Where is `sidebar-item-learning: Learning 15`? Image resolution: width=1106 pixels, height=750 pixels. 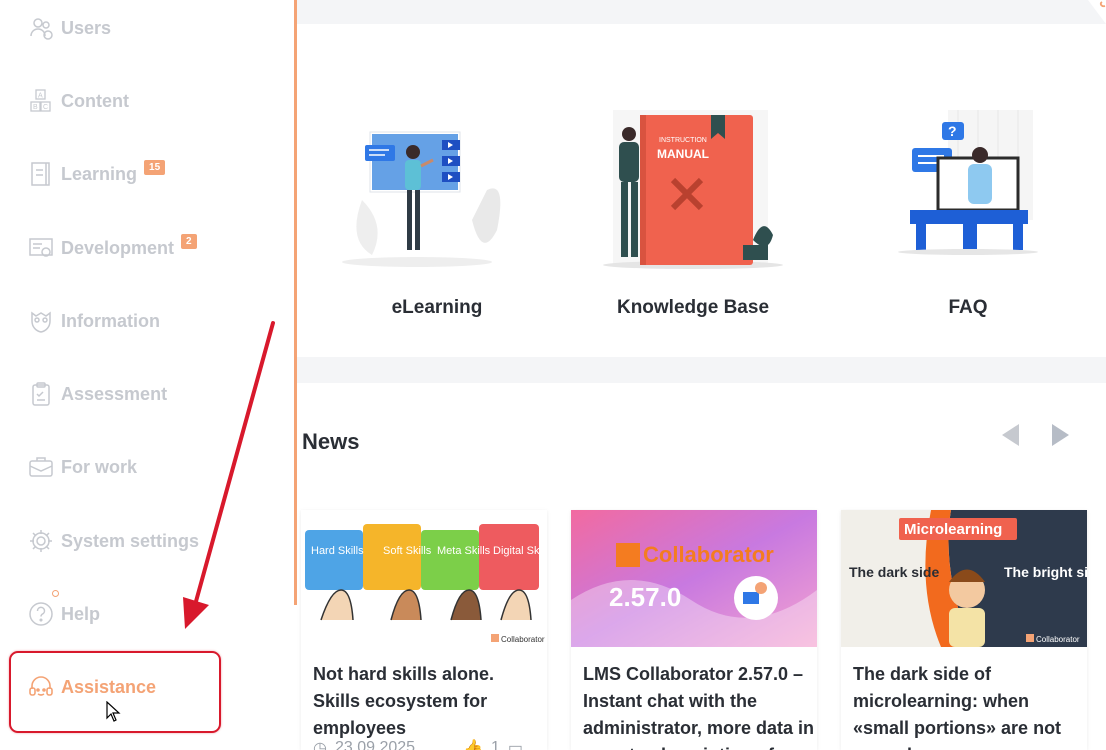 sidebar-item-learning: Learning 15 is located at coordinates (97, 174).